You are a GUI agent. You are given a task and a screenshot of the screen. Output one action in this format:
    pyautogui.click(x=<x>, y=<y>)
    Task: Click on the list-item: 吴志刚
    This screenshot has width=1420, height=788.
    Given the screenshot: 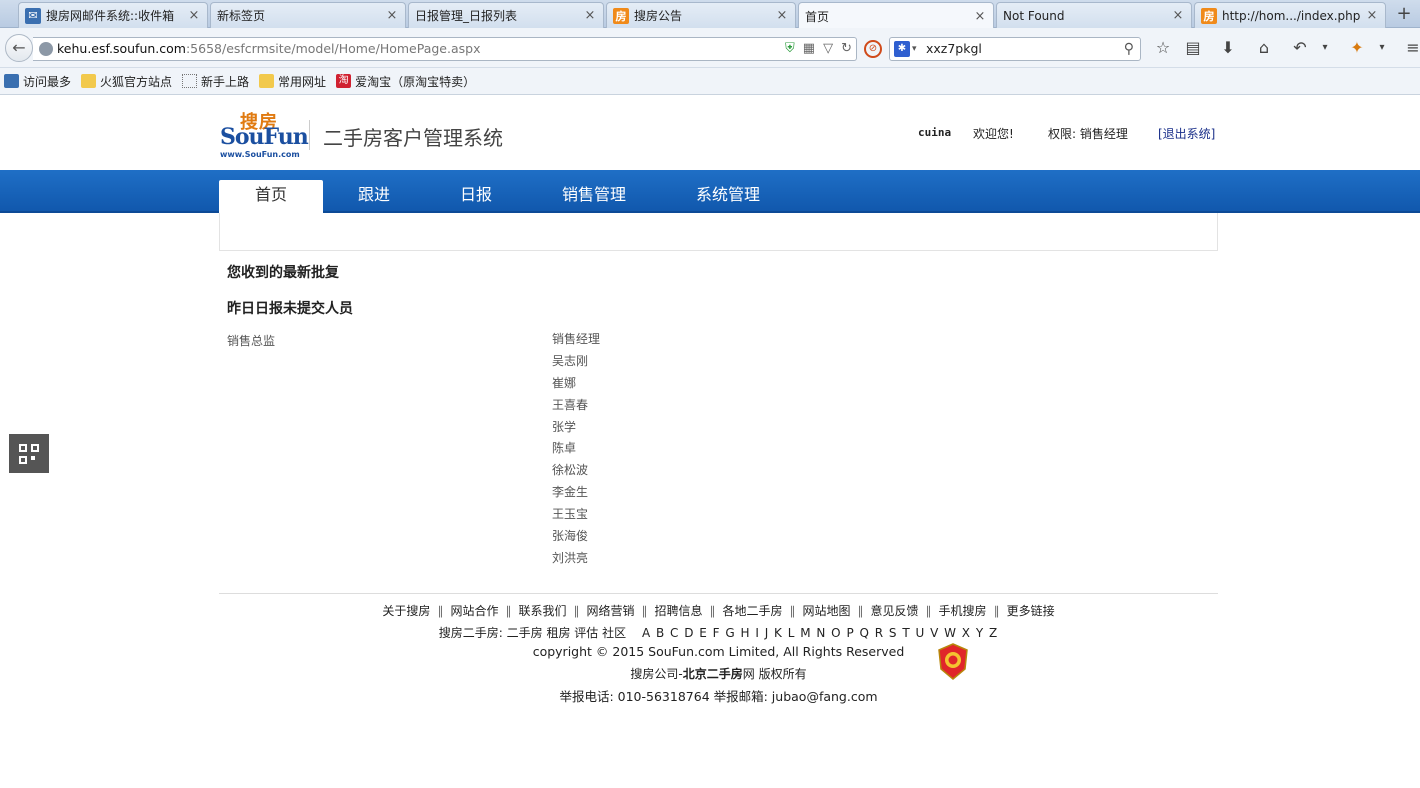 What is the action you would take?
    pyautogui.click(x=570, y=360)
    